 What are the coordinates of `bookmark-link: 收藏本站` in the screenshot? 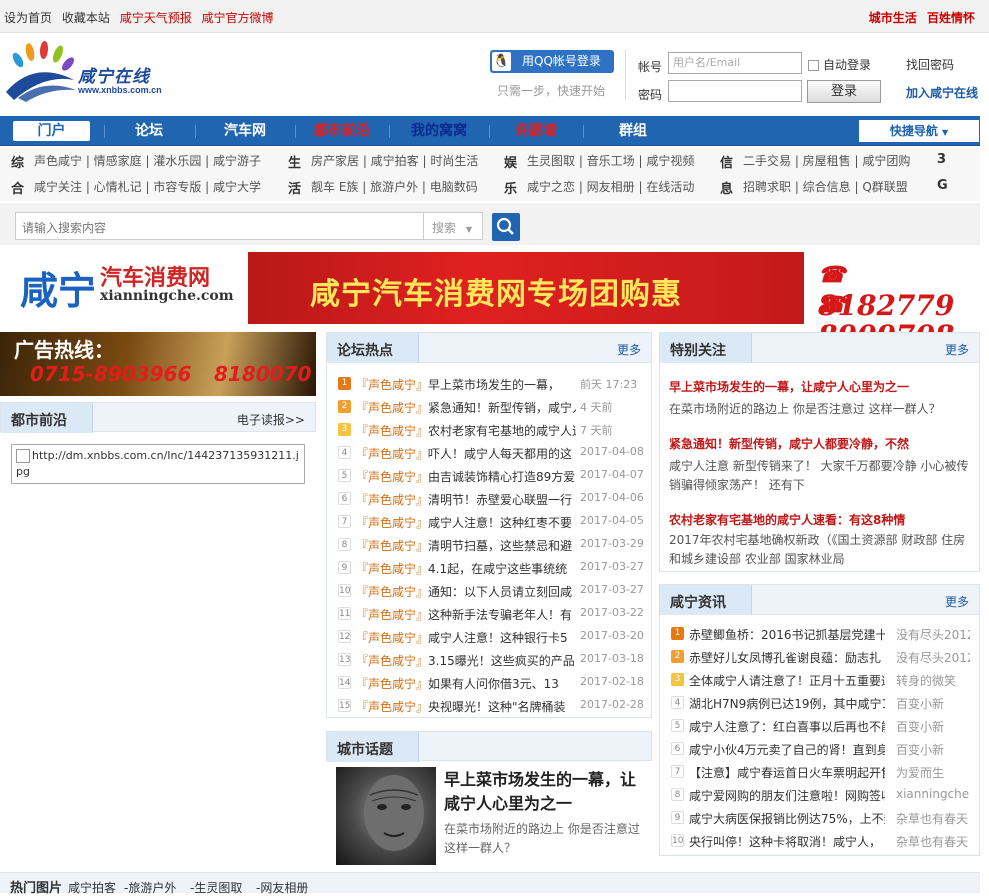 It's located at (86, 18).